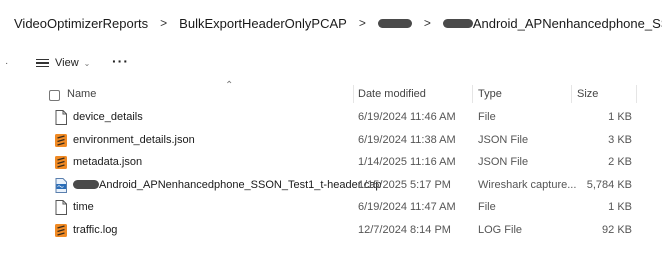 Image resolution: width=662 pixels, height=262 pixels. What do you see at coordinates (404, 229) in the screenshot?
I see `file-date: 12/7/2024 8:14 PM` at bounding box center [404, 229].